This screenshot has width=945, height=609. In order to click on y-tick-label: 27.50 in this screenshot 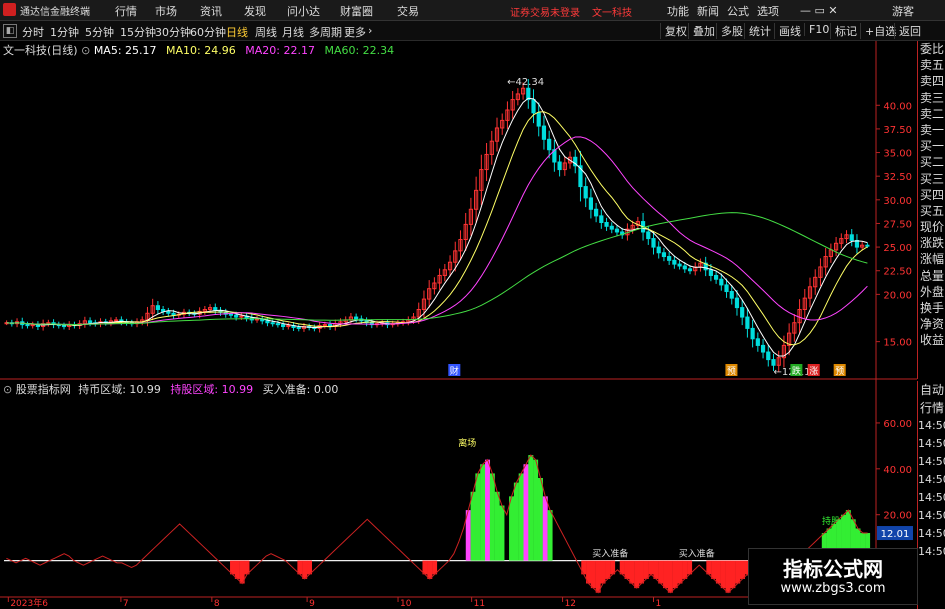, I will do `click(897, 224)`.